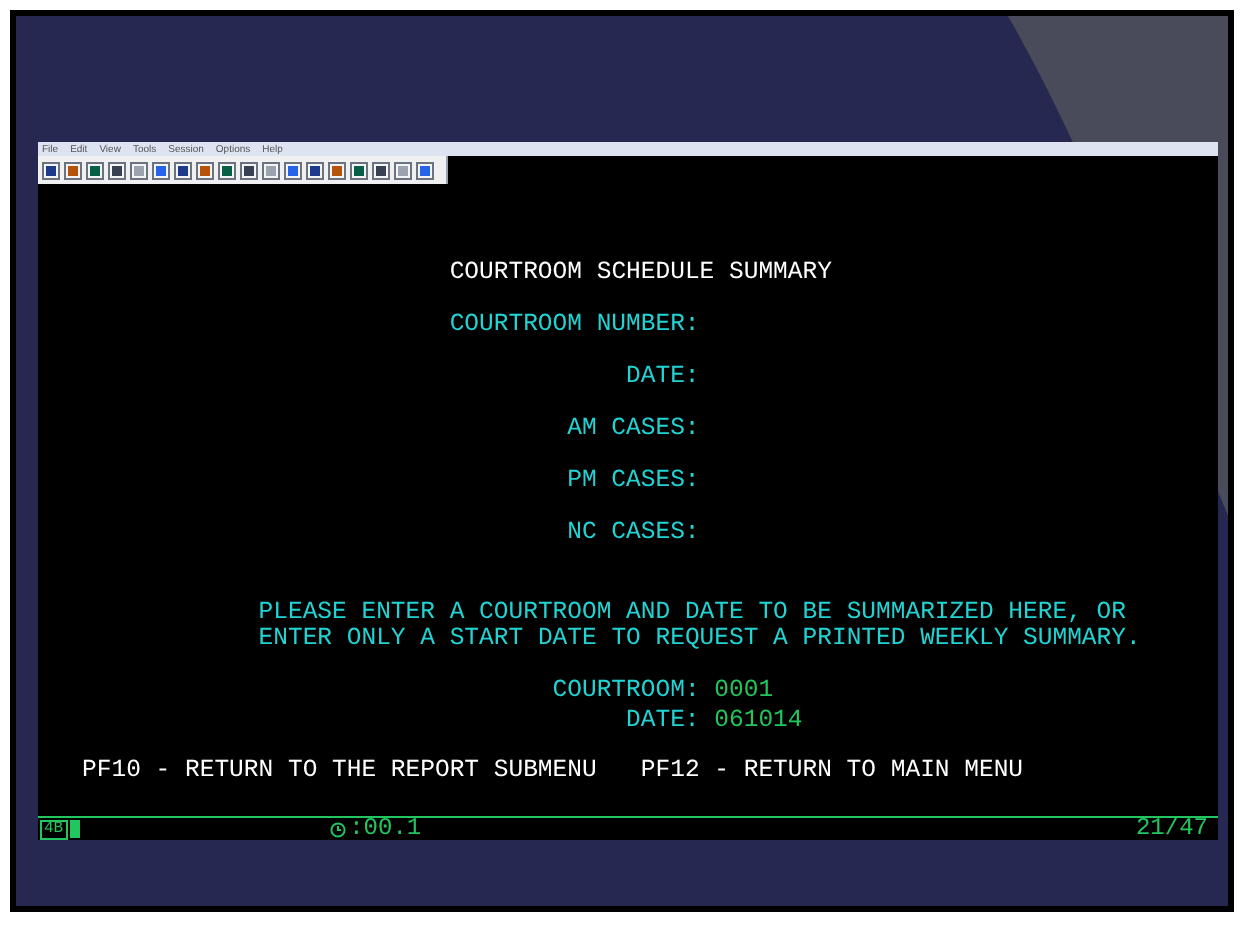 This screenshot has width=1240, height=932. Describe the element at coordinates (1171, 829) in the screenshot. I see `cursor-position: 21/47` at that location.